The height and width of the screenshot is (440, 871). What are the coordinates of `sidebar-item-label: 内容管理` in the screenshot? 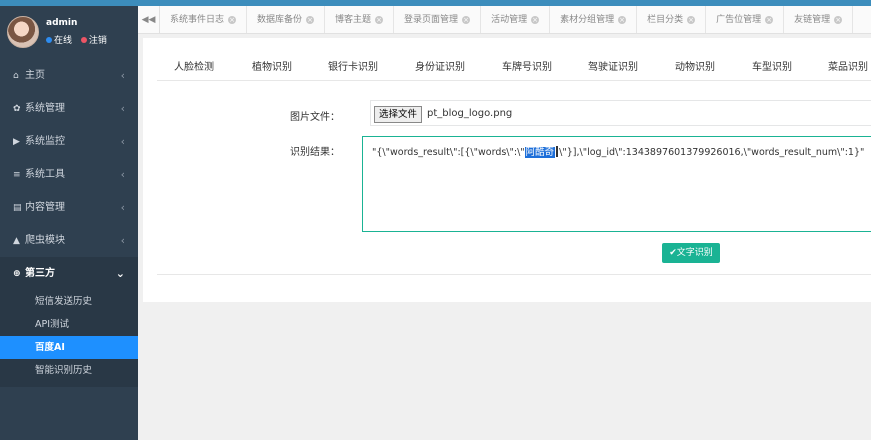 It's located at (45, 207).